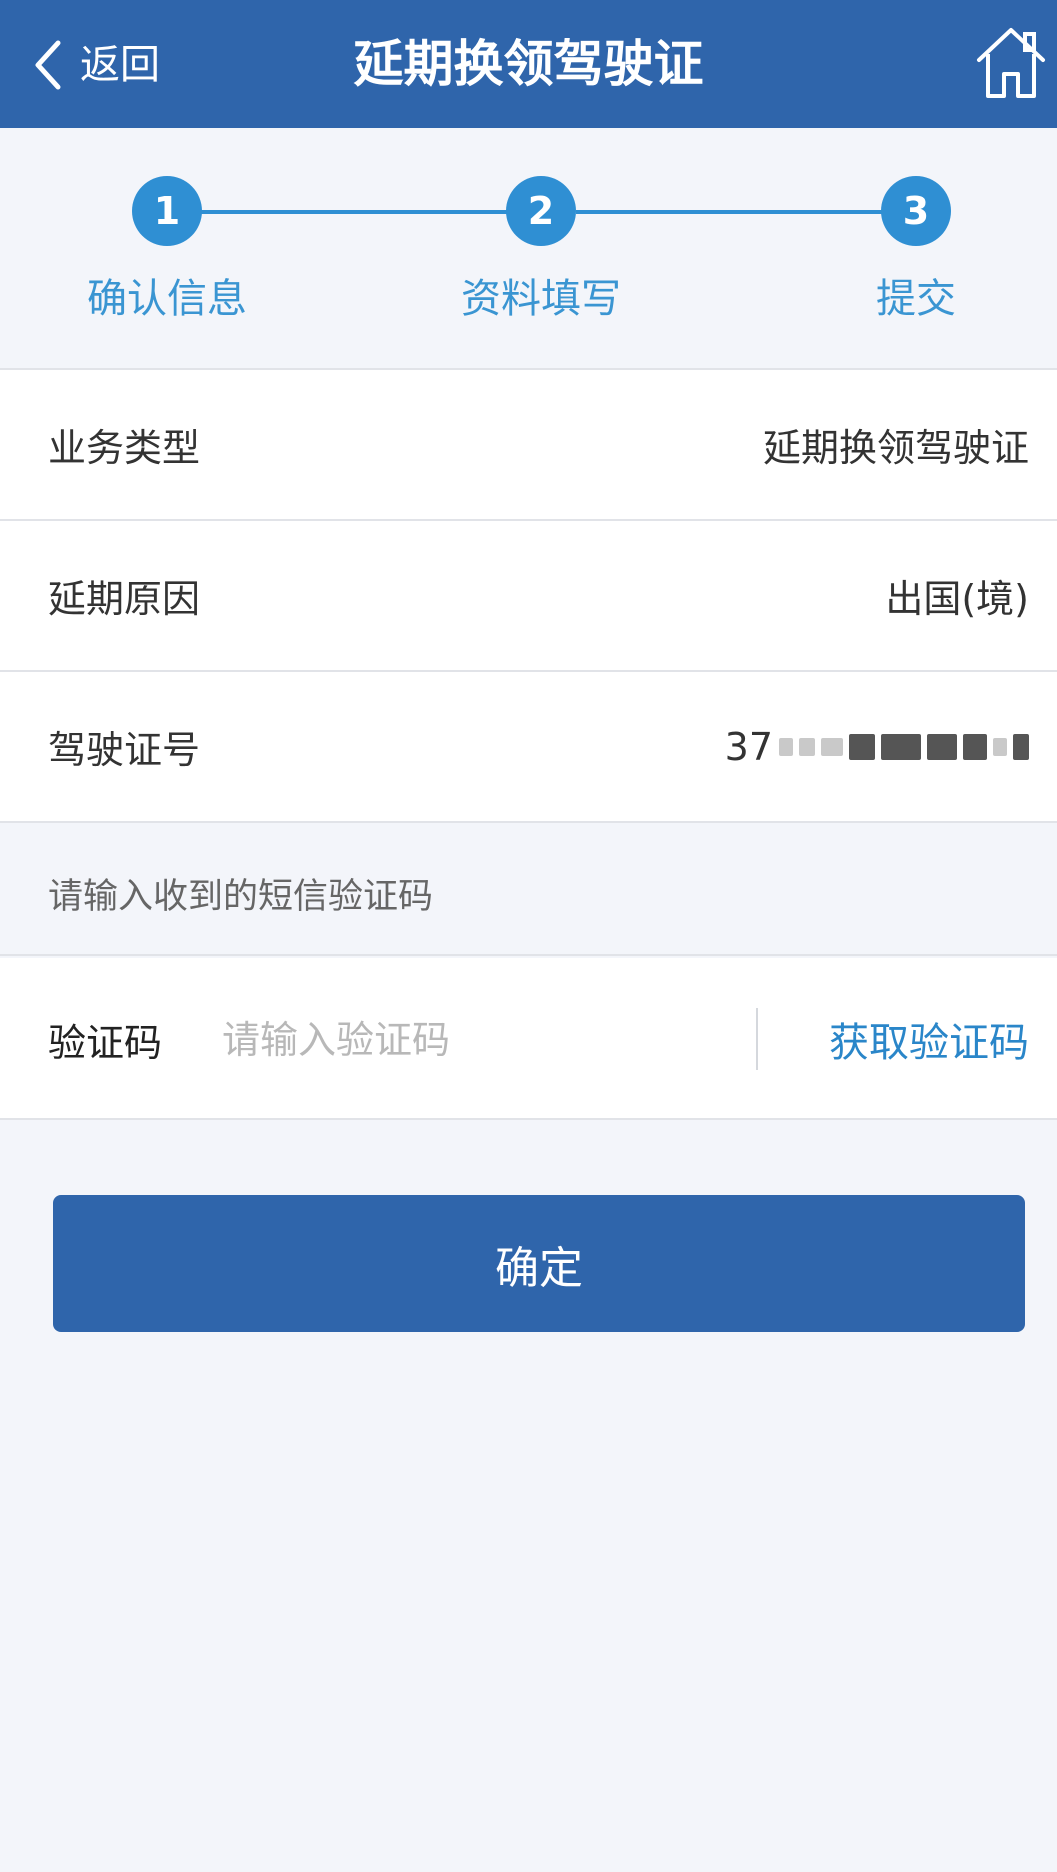 This screenshot has height=1872, width=1057. Describe the element at coordinates (916, 299) in the screenshot. I see `step-3-label: 提交` at that location.